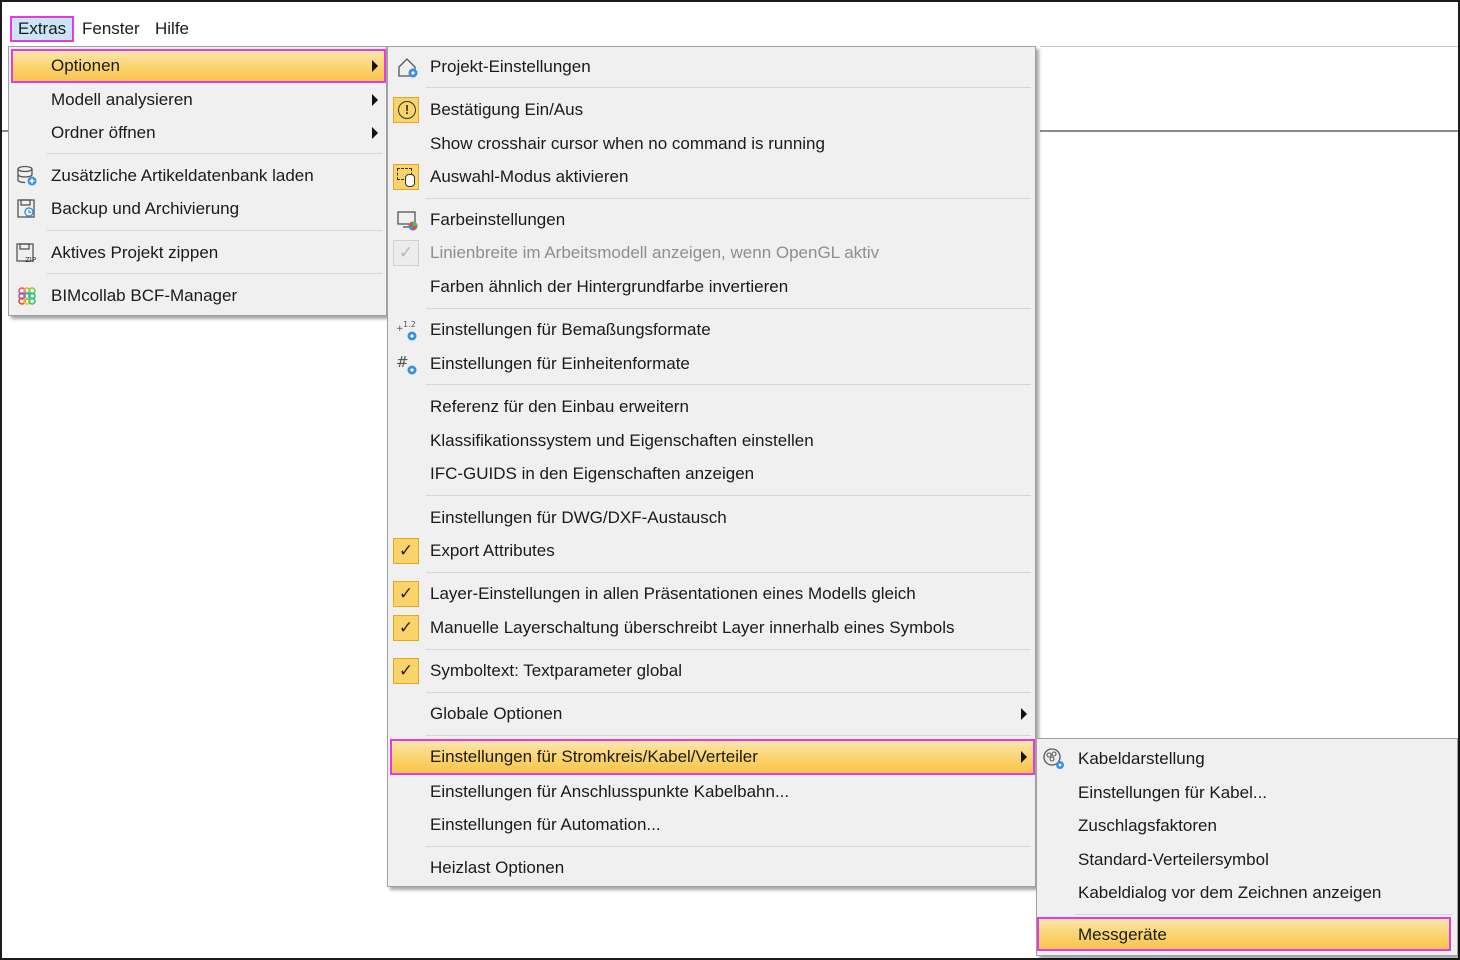 This screenshot has height=960, width=1460. What do you see at coordinates (408, 67) in the screenshot?
I see `project-settings-icon` at bounding box center [408, 67].